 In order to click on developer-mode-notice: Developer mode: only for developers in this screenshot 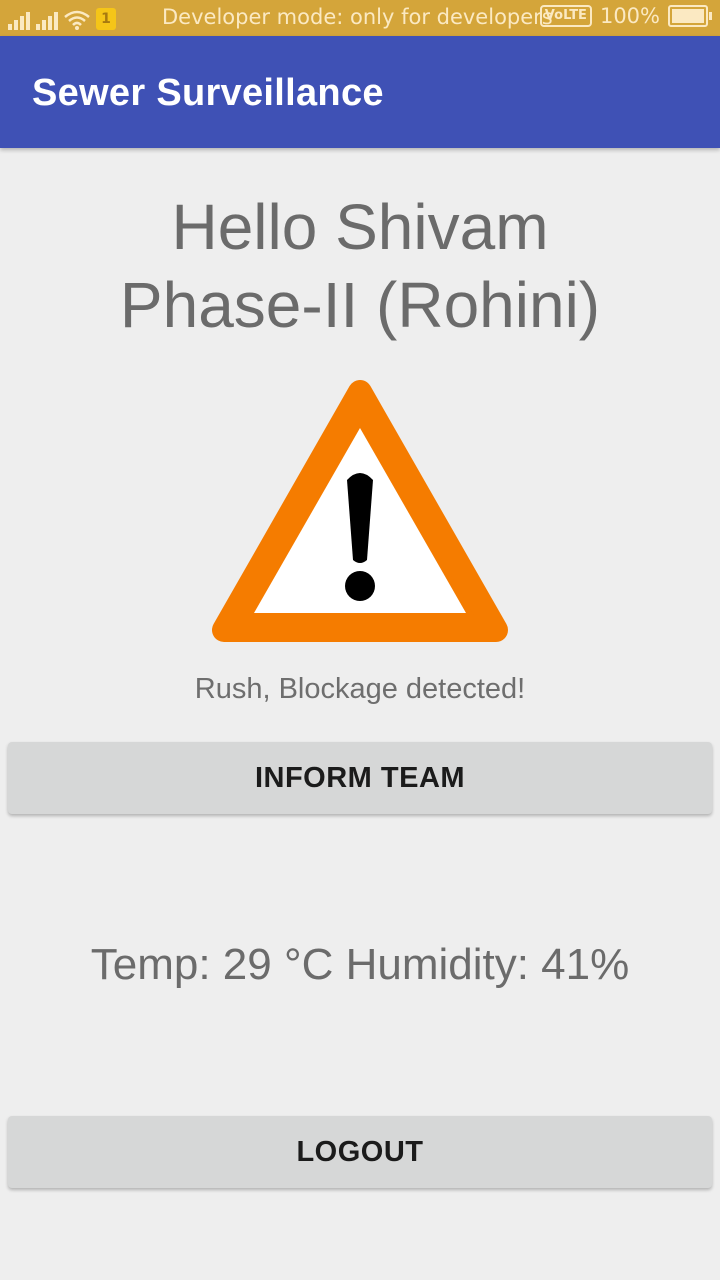, I will do `click(357, 17)`.